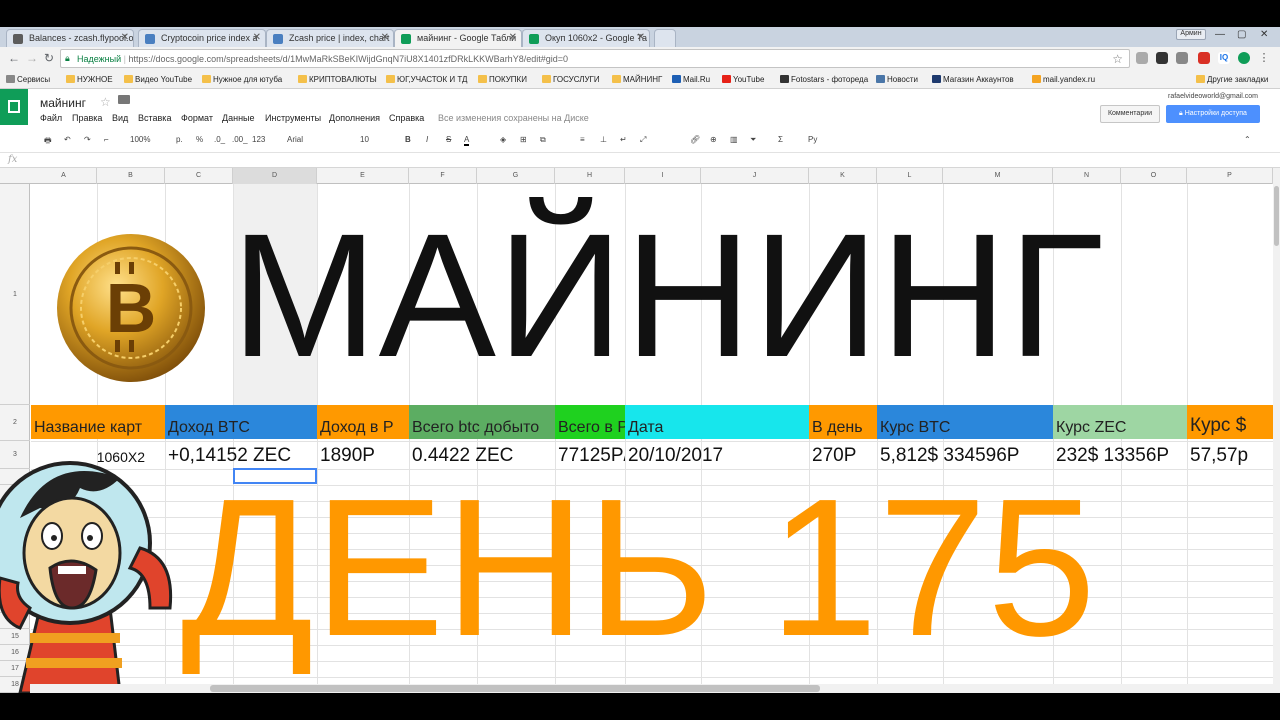 The height and width of the screenshot is (720, 1280). What do you see at coordinates (14, 58) in the screenshot?
I see `back-icon: ←` at bounding box center [14, 58].